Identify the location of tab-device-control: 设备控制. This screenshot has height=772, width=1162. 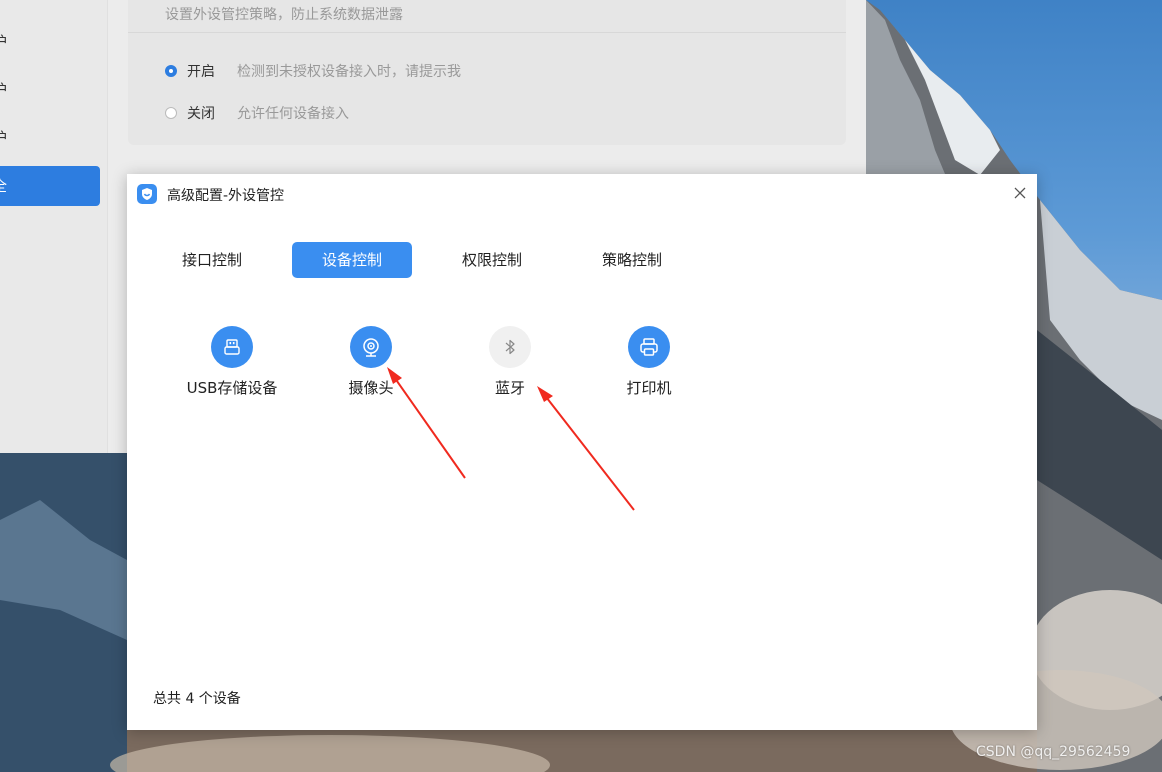
(352, 260).